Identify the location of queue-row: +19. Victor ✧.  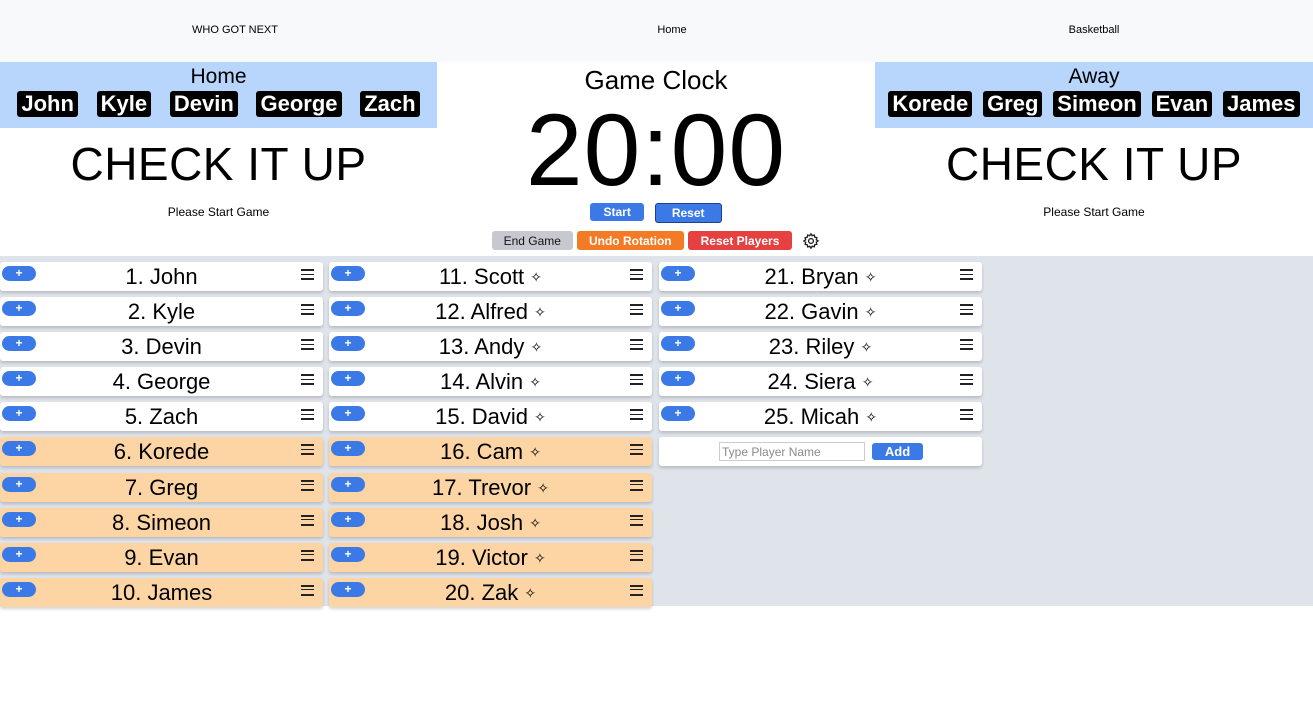
(490, 557).